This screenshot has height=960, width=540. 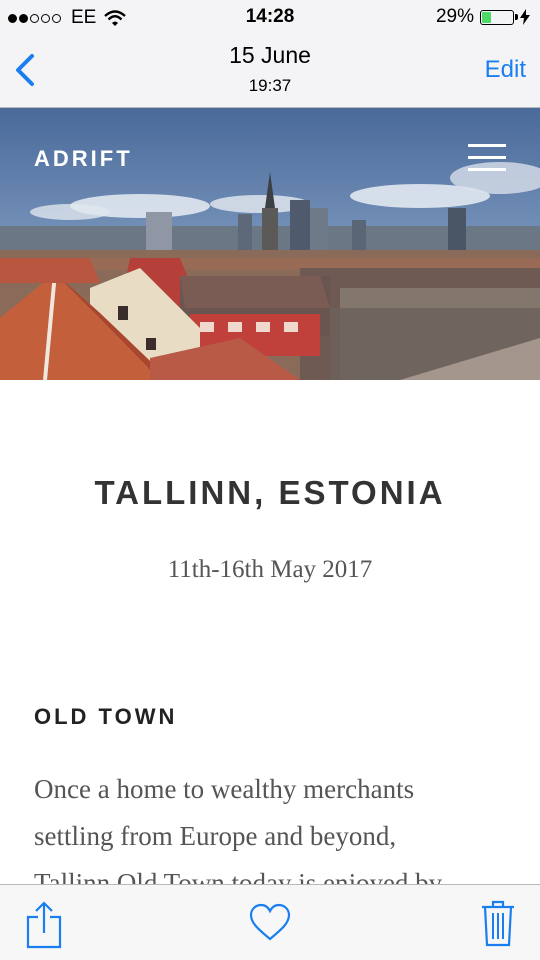 I want to click on nav-title: 15 June, so click(x=270, y=55).